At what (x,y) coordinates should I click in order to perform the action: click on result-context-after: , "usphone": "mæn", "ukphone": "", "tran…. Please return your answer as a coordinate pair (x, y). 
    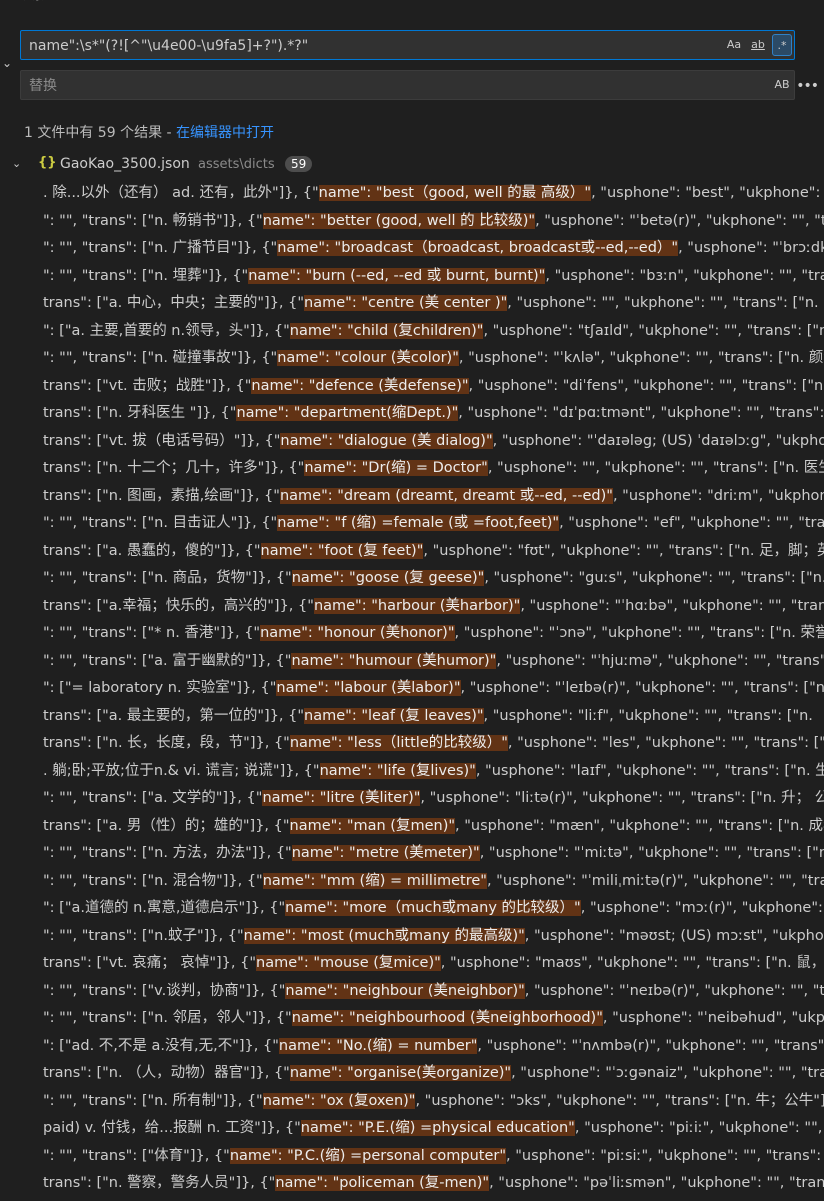
    Looking at the image, I should click on (639, 825).